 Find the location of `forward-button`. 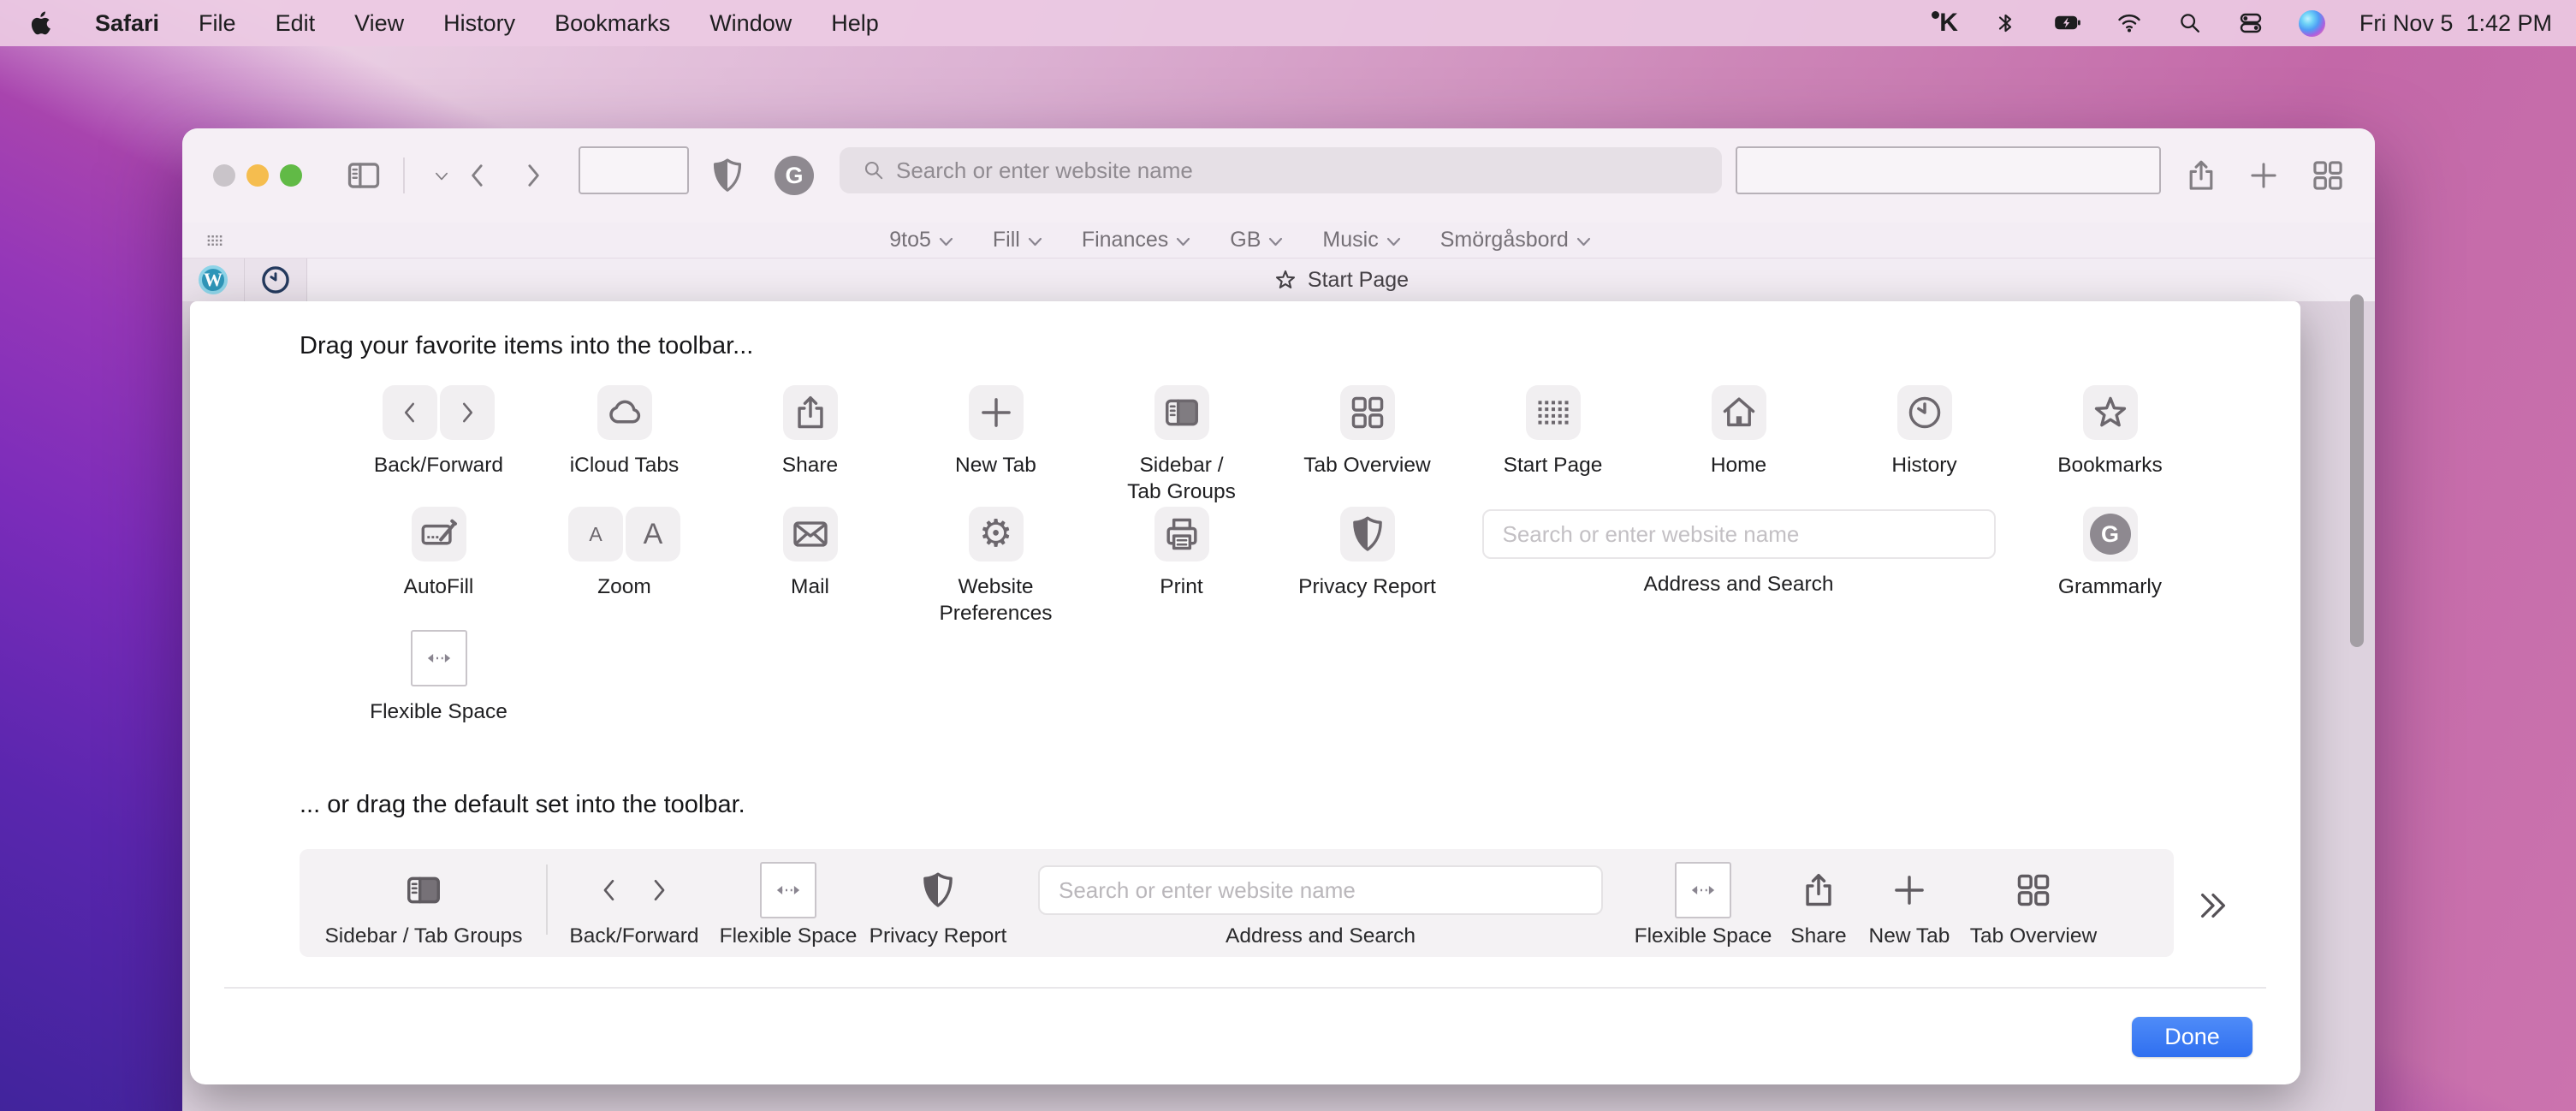

forward-button is located at coordinates (533, 175).